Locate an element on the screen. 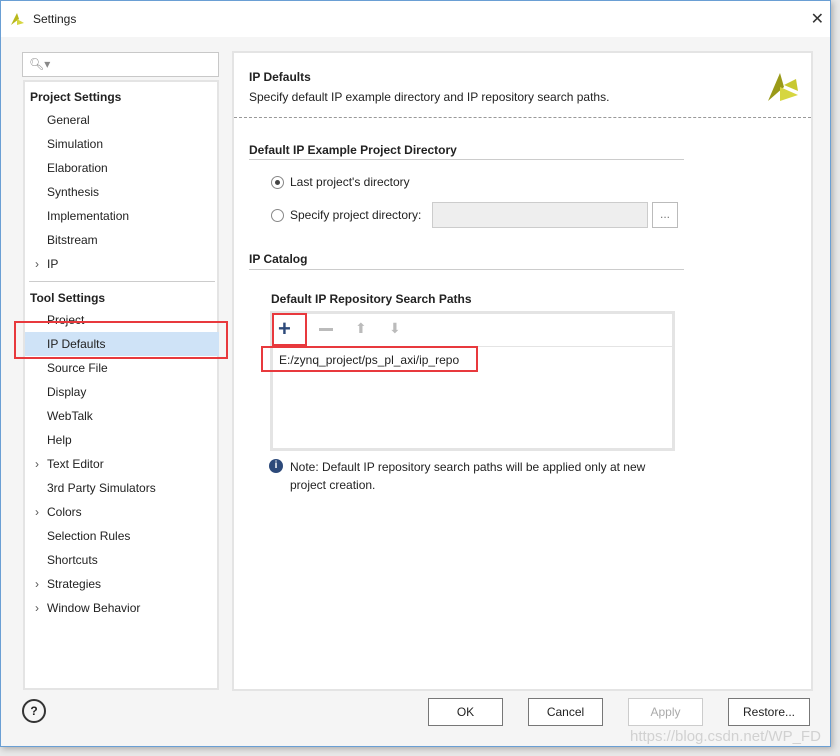 This screenshot has width=840, height=756. tree-item-implementation: Implementation is located at coordinates (88, 216).